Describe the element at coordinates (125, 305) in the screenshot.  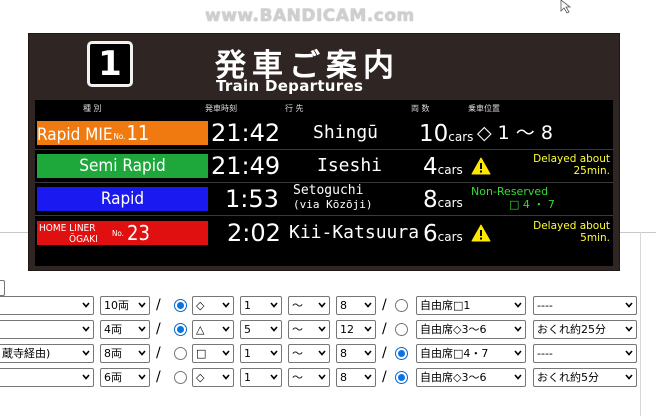
I see `car-count-select: 10両` at that location.